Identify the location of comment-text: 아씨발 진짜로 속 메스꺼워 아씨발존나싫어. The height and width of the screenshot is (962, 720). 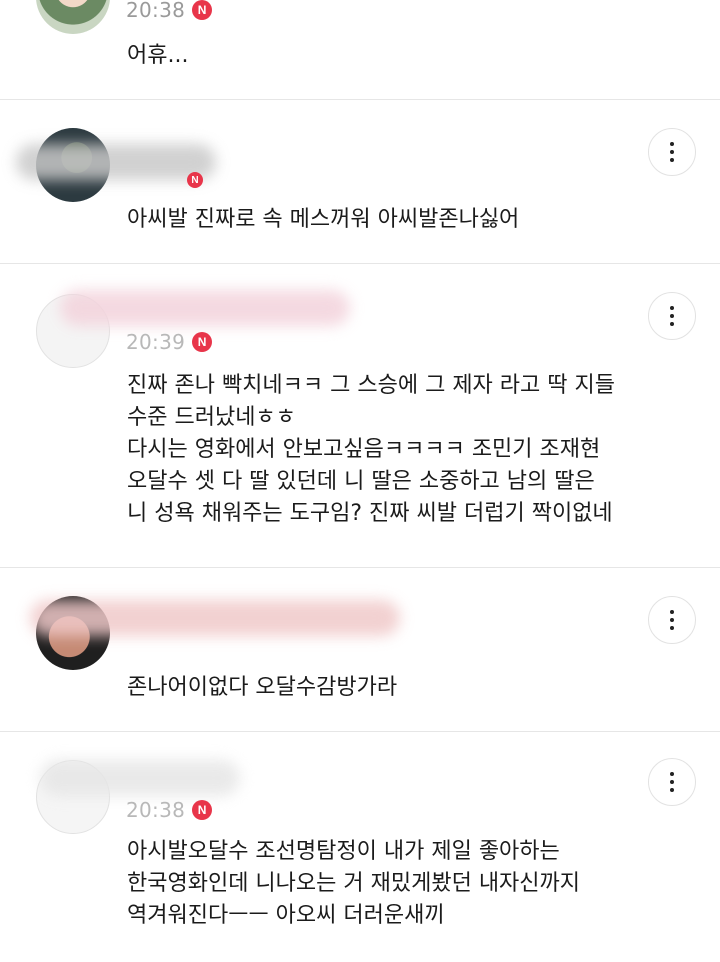
(323, 219).